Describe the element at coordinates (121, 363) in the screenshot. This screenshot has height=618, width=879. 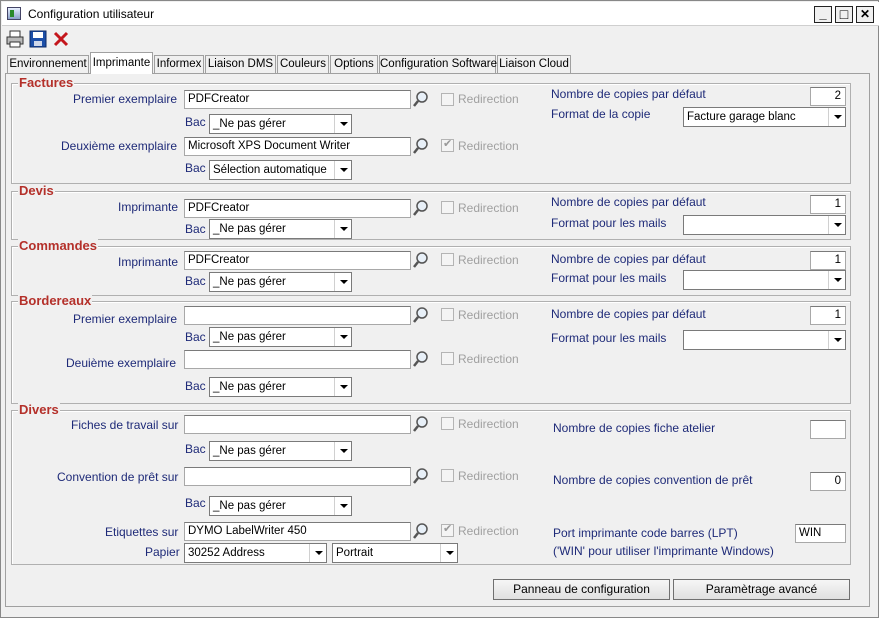
I see `bordereaux-deuxieme-label: Deuième exemplaire` at that location.